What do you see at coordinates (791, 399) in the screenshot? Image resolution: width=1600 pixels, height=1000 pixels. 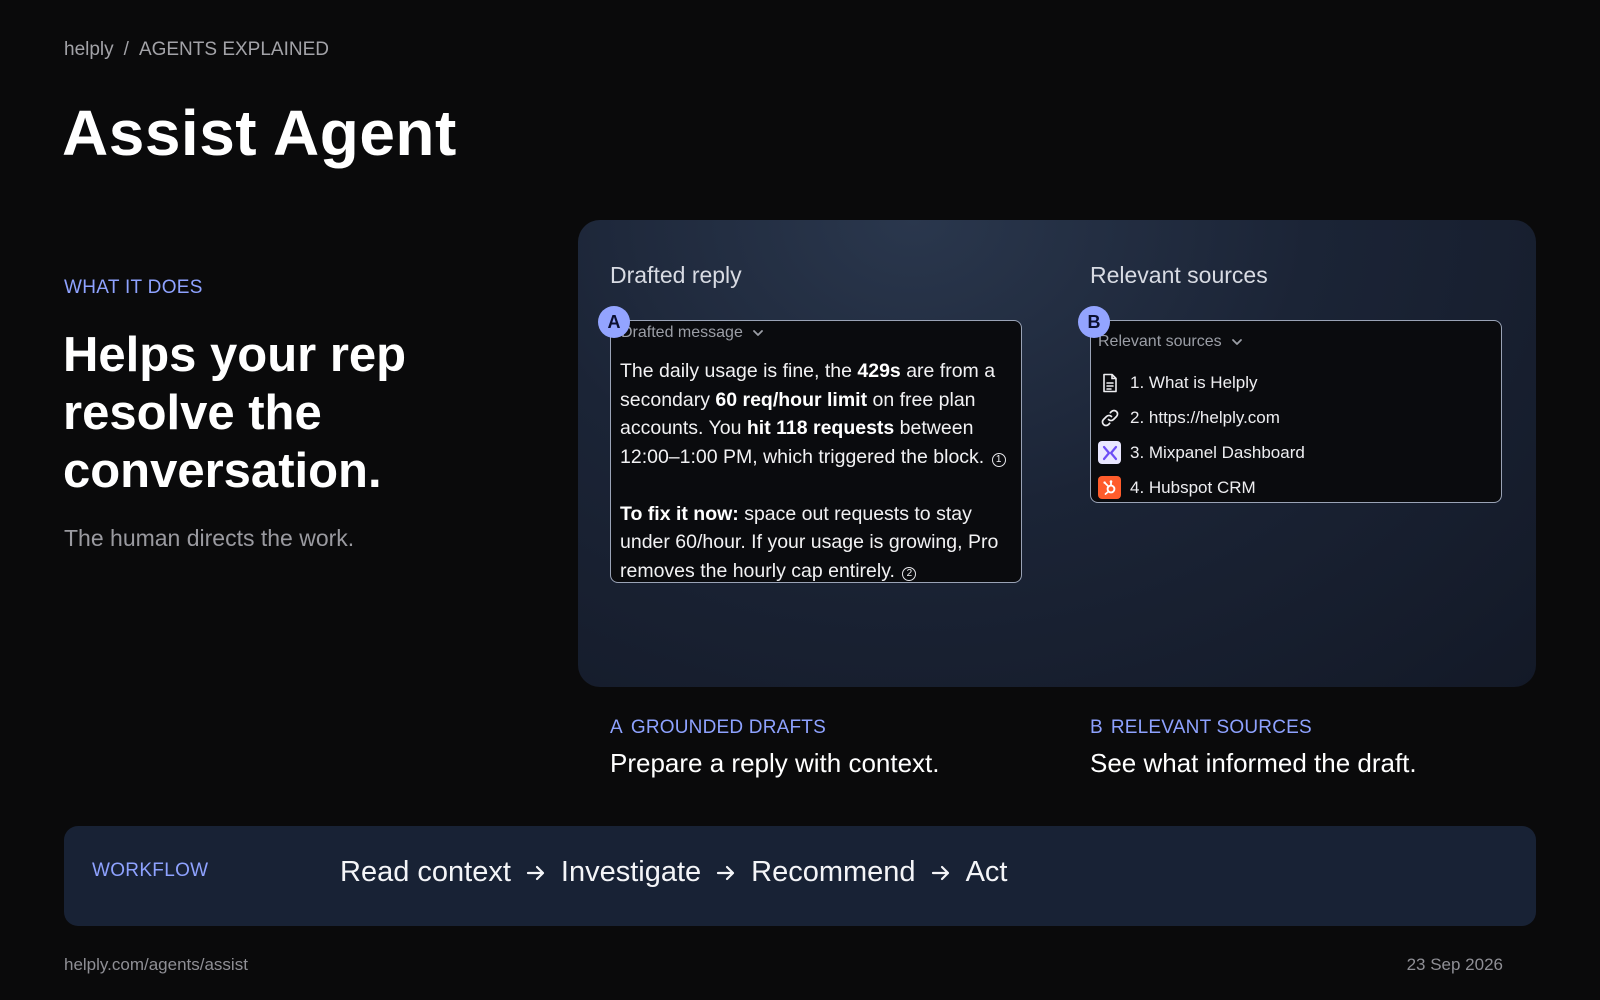 I see `draft-highlight: 60 req/hour limit` at bounding box center [791, 399].